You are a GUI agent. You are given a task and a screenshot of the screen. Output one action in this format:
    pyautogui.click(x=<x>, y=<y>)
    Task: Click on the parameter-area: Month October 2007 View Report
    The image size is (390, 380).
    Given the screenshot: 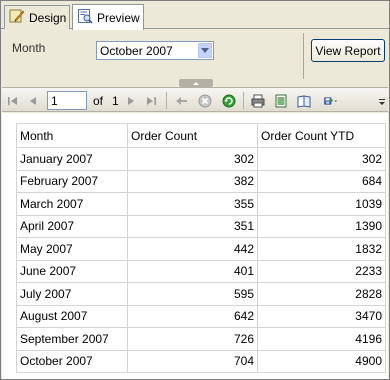 What is the action you would take?
    pyautogui.click(x=195, y=55)
    